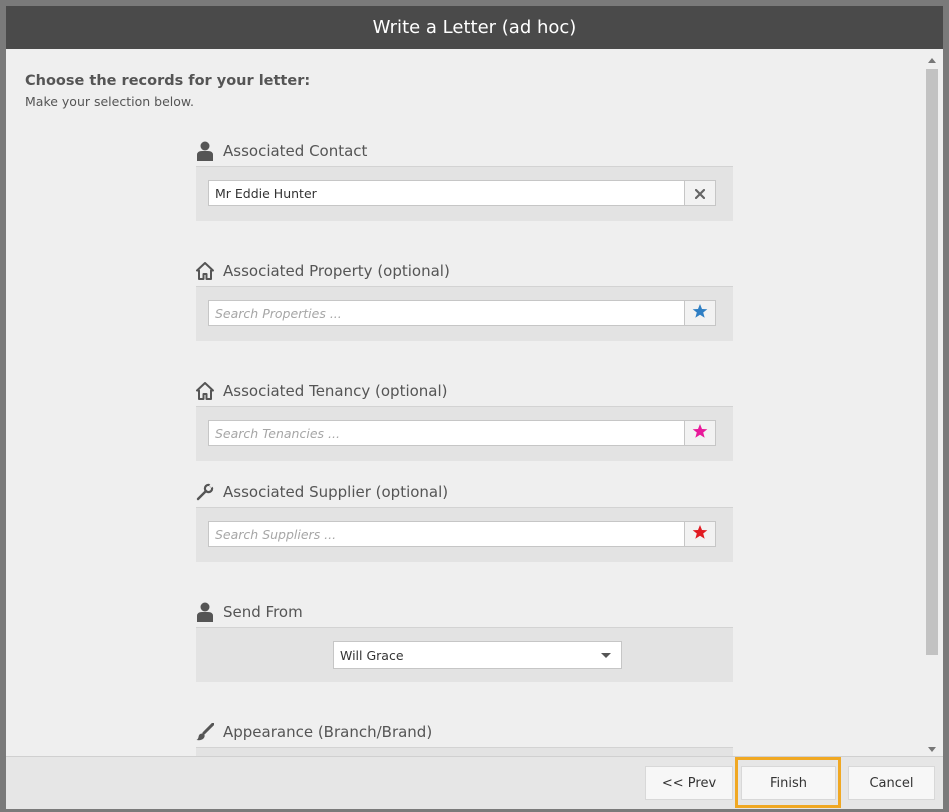  I want to click on tenancy-section-body, so click(464, 433).